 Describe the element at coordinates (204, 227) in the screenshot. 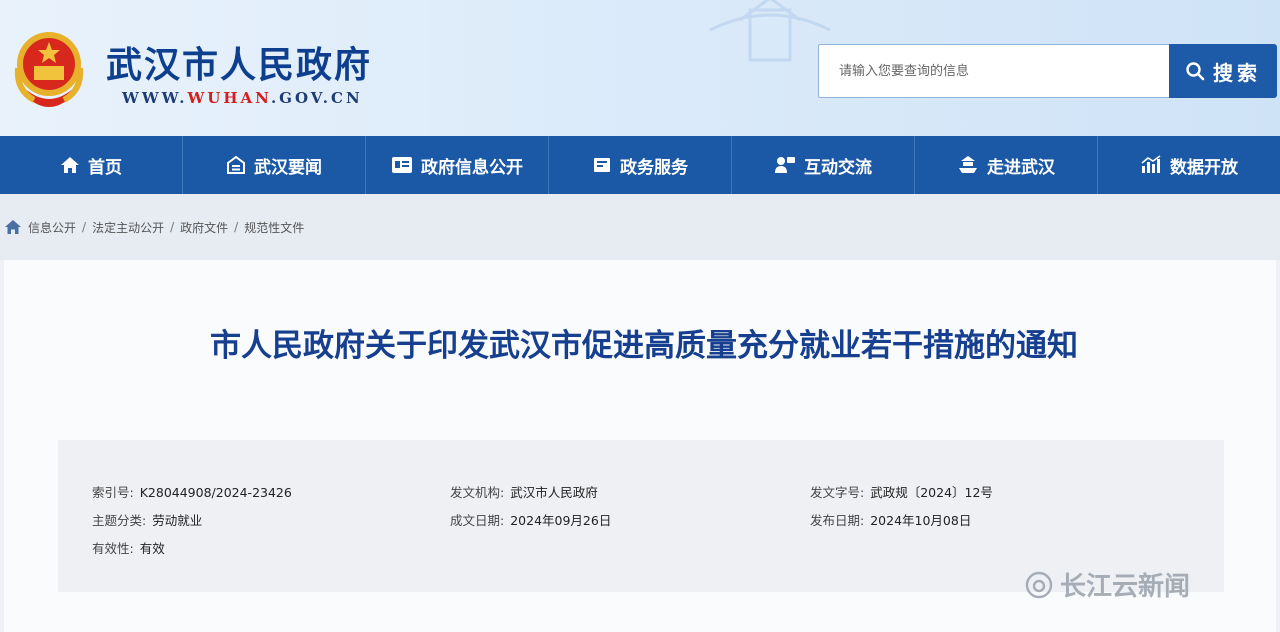

I see `breadcrumb-item: 政府文件` at that location.